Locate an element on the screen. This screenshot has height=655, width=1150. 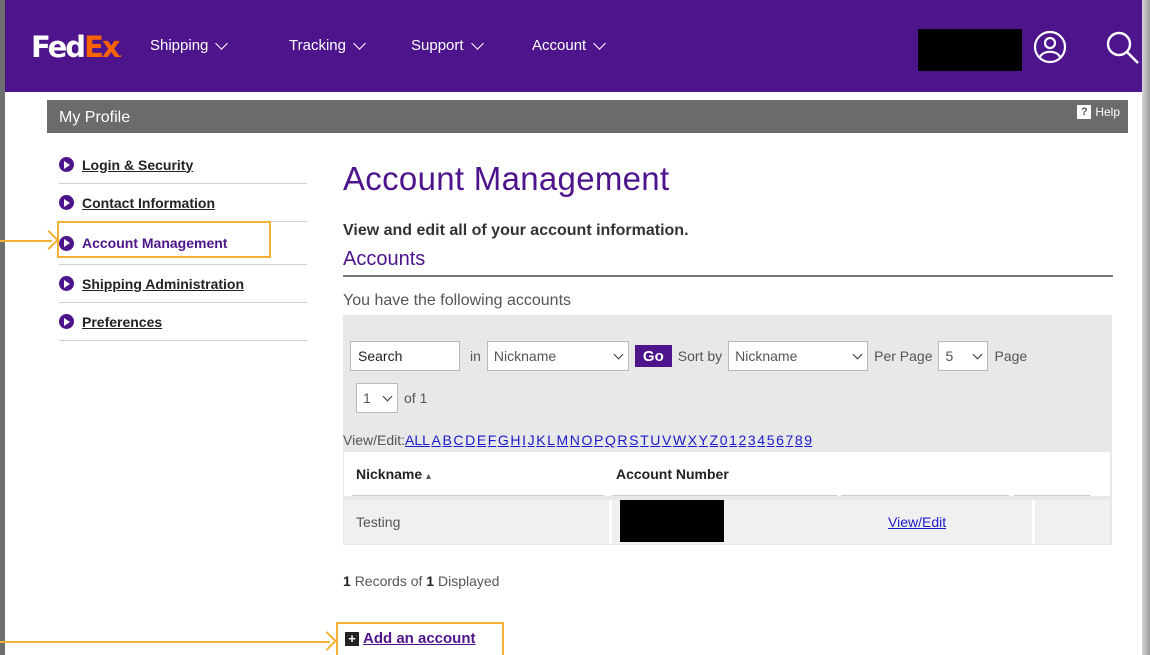
sidebar-item-label: Preferences is located at coordinates (122, 321).